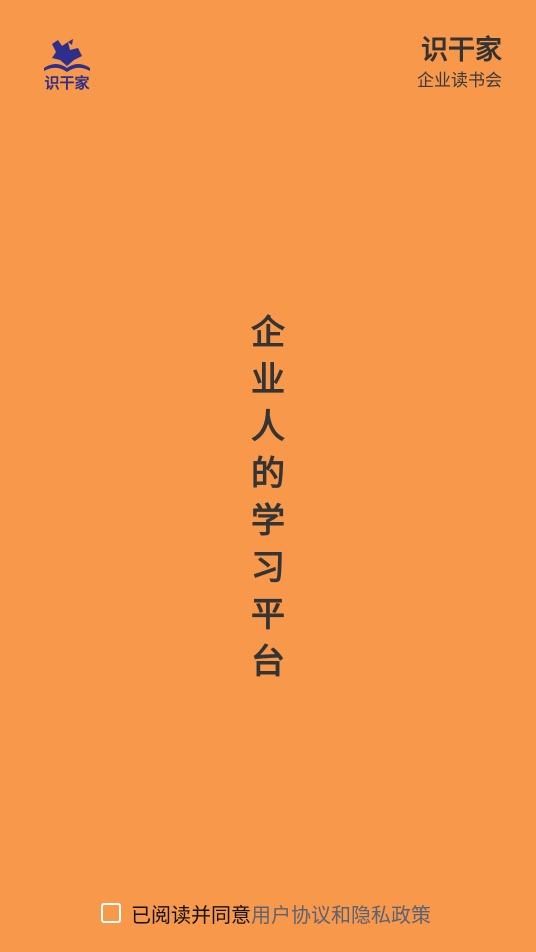  What do you see at coordinates (191, 914) in the screenshot?
I see `agreement-prefix: 已阅读并同意` at bounding box center [191, 914].